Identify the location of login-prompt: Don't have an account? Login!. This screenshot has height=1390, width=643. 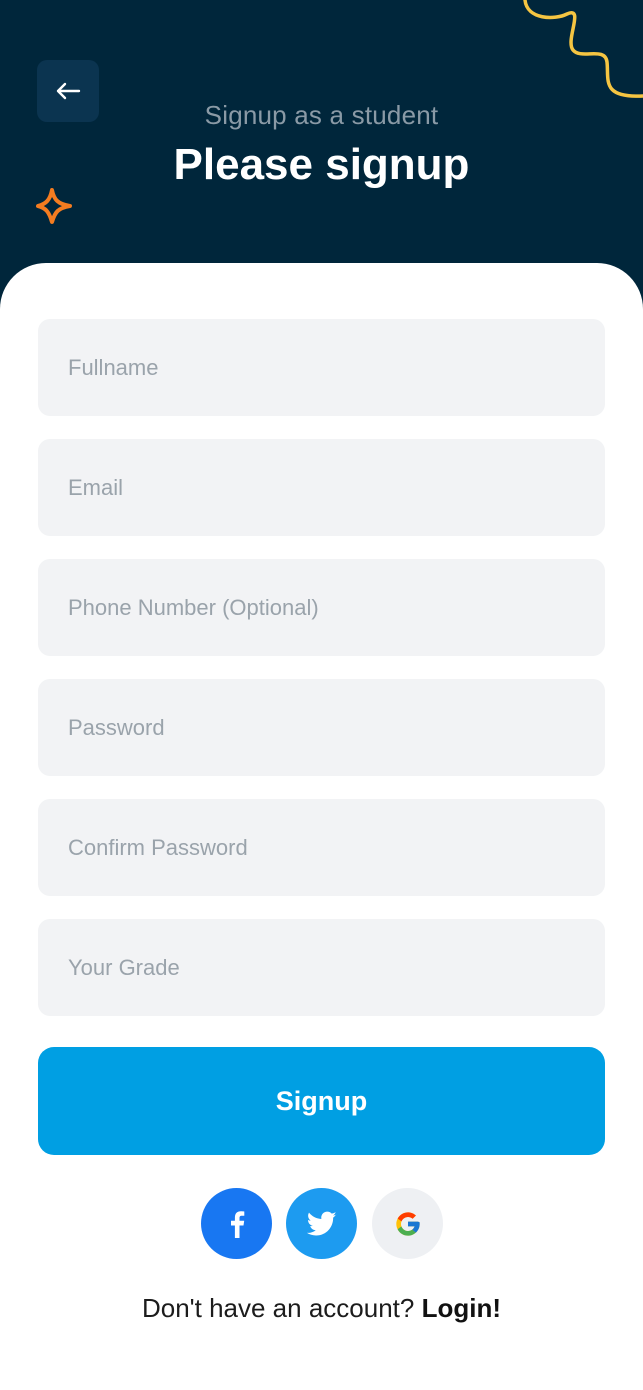
(321, 1308).